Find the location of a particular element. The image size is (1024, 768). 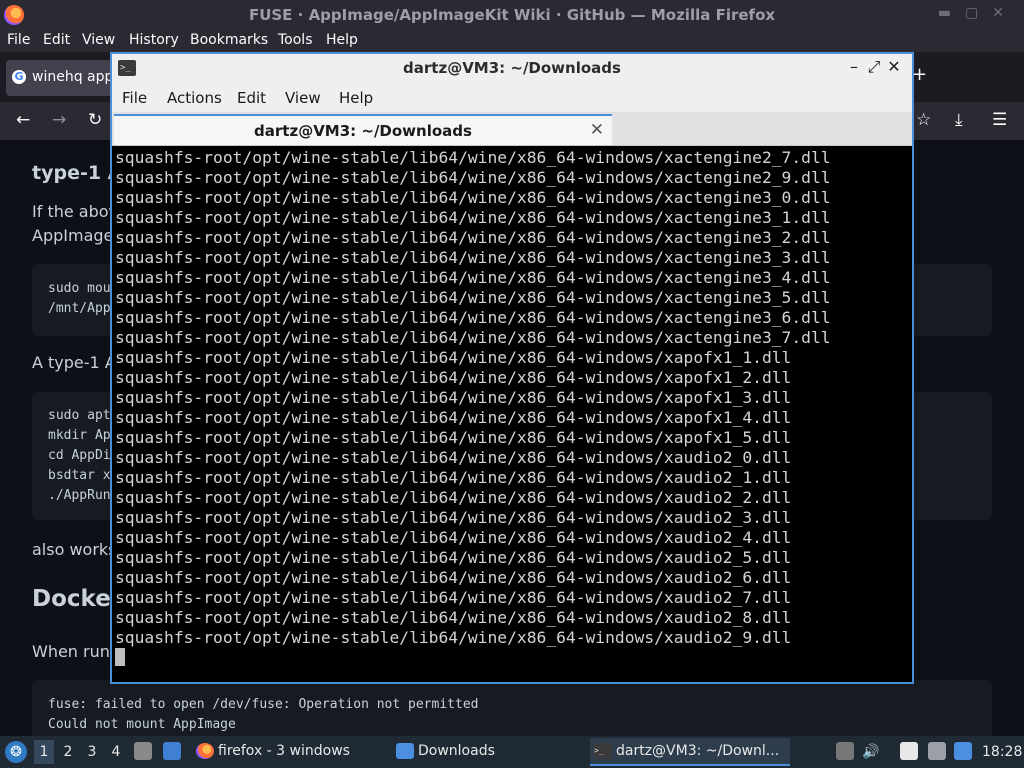

new-tab-button: + is located at coordinates (919, 74).